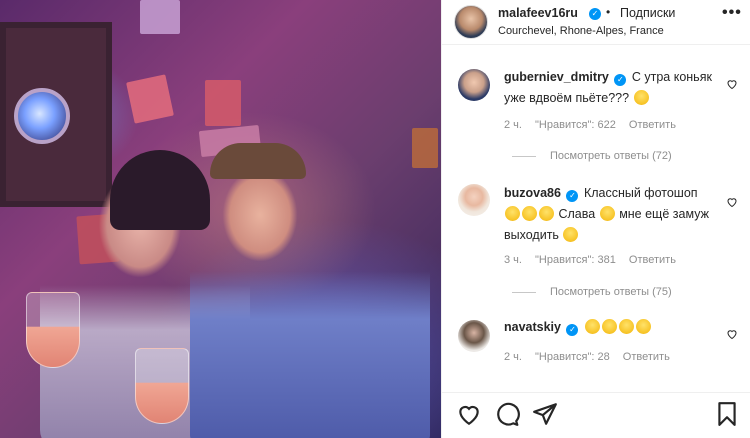 Image resolution: width=750 pixels, height=438 pixels. What do you see at coordinates (42, 116) in the screenshot?
I see `round-mirror` at bounding box center [42, 116].